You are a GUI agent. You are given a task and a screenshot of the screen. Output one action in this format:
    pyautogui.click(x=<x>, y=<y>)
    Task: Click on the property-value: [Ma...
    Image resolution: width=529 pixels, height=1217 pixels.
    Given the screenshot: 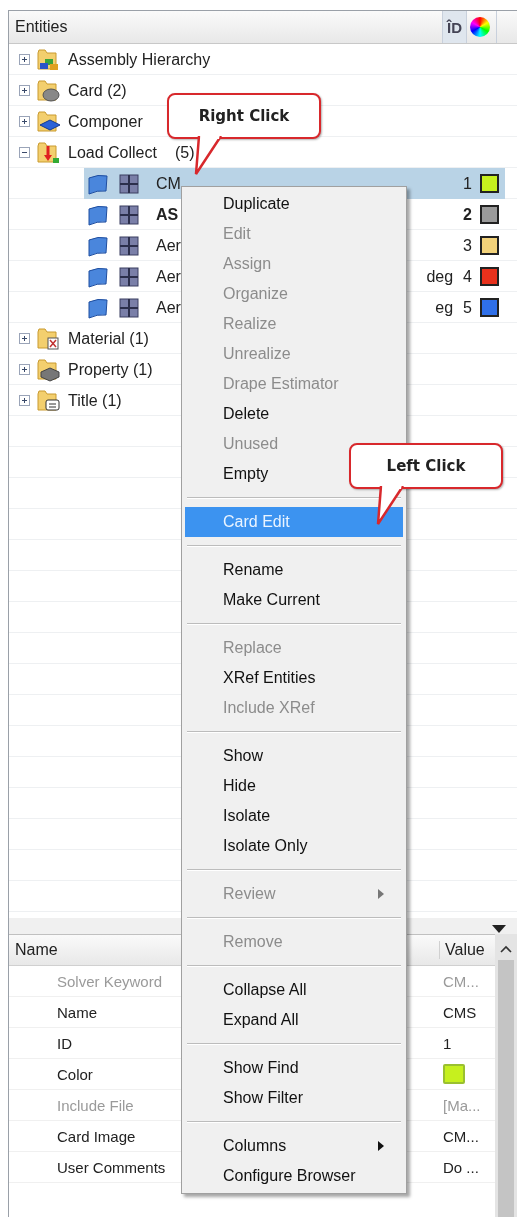 What is the action you would take?
    pyautogui.click(x=462, y=1105)
    